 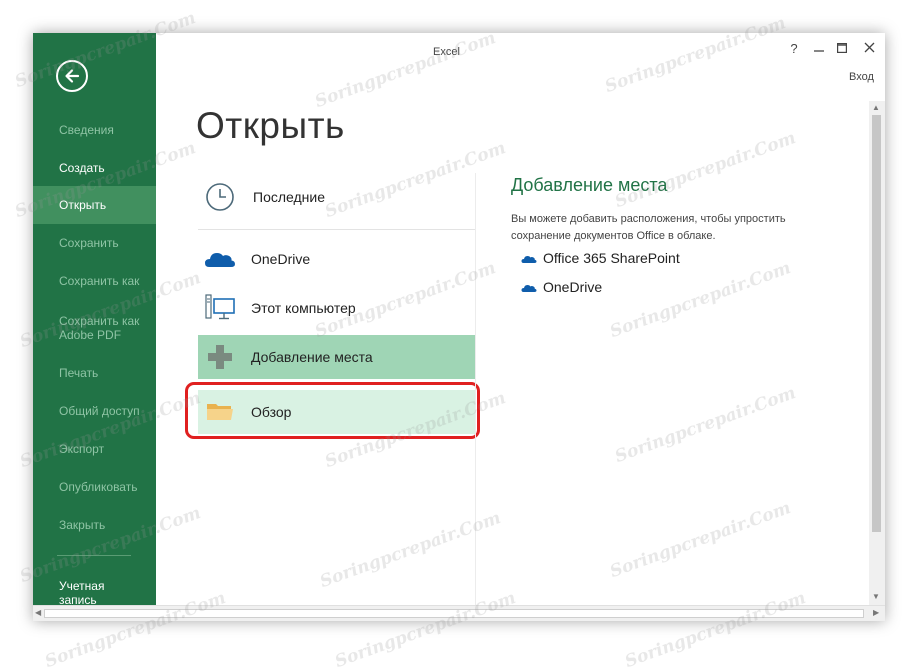 I want to click on places-divider, so click(x=336, y=229).